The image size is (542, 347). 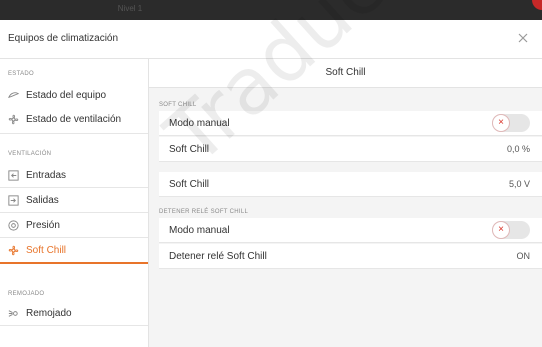 I want to click on sidebar-item-estado-de-ventilacion: Estado de ventilación, so click(x=74, y=119).